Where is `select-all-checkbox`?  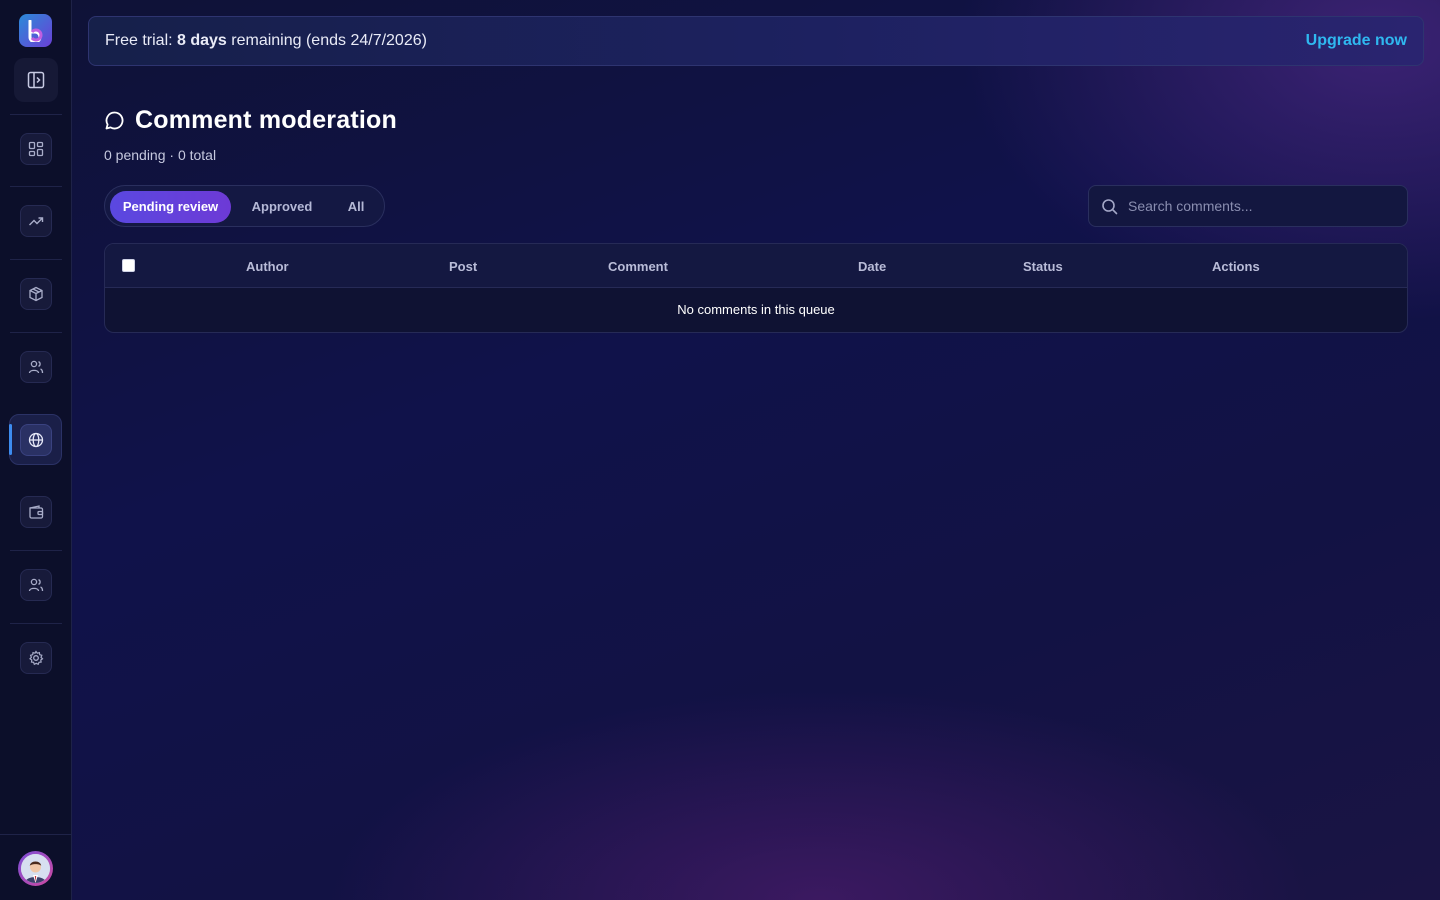 select-all-checkbox is located at coordinates (128, 265).